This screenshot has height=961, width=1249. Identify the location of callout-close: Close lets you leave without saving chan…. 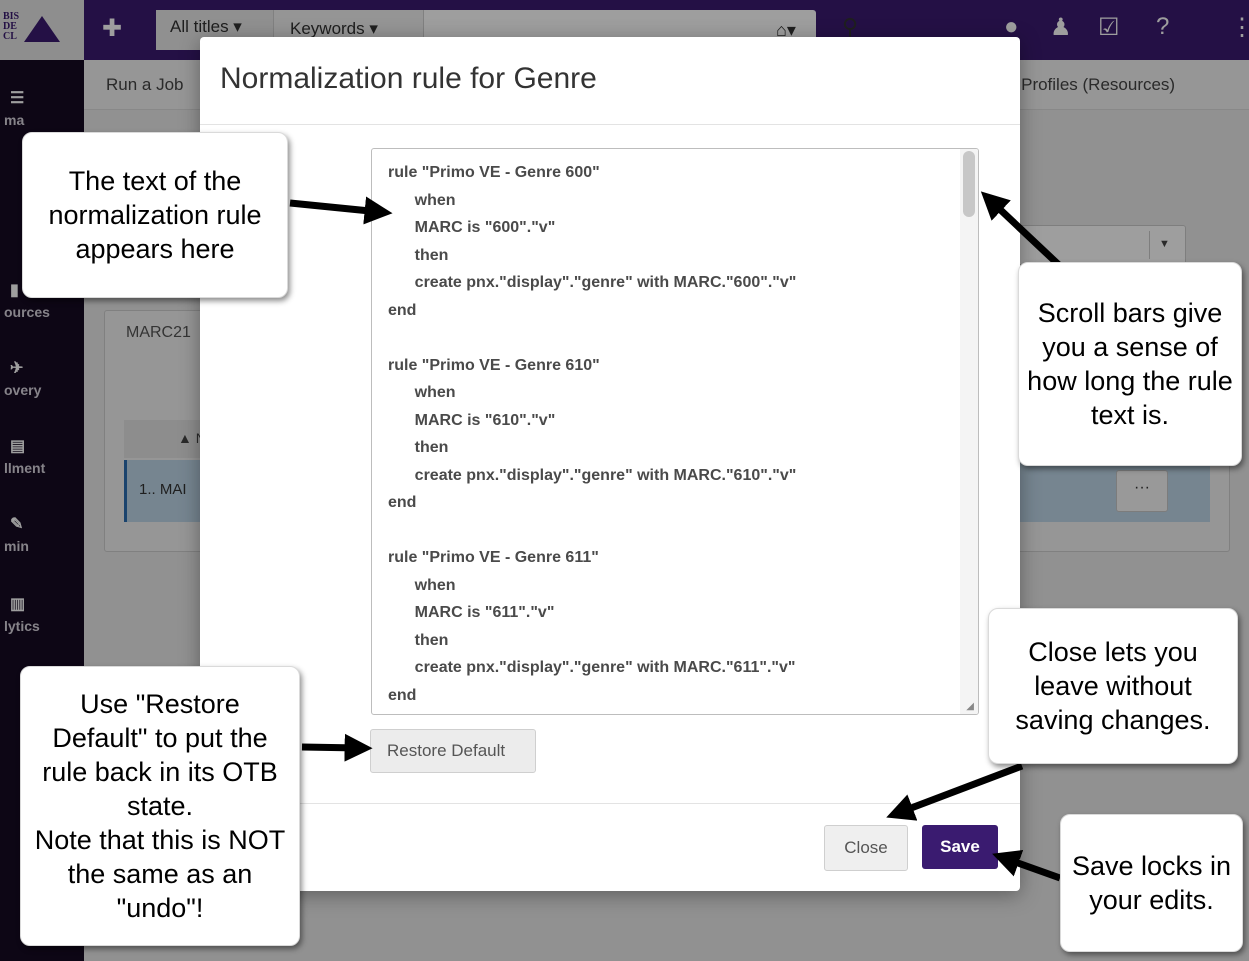
(1113, 686).